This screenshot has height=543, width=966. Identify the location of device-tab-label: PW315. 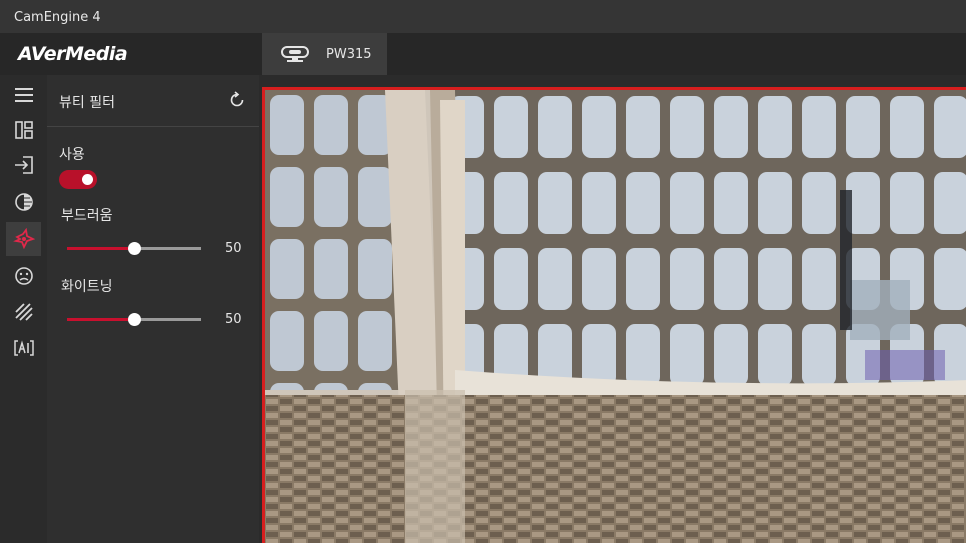
(349, 54).